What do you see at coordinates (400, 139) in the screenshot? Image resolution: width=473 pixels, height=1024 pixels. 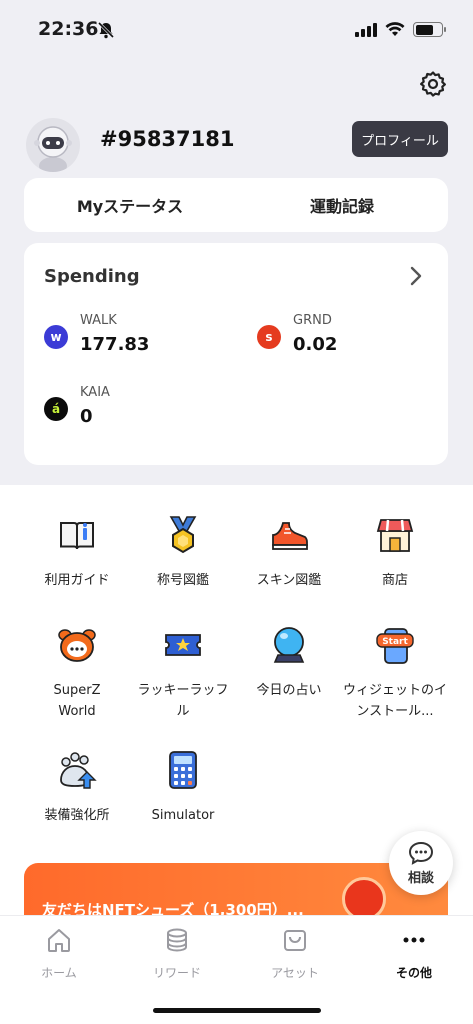 I see `profile-button: プロフィール` at bounding box center [400, 139].